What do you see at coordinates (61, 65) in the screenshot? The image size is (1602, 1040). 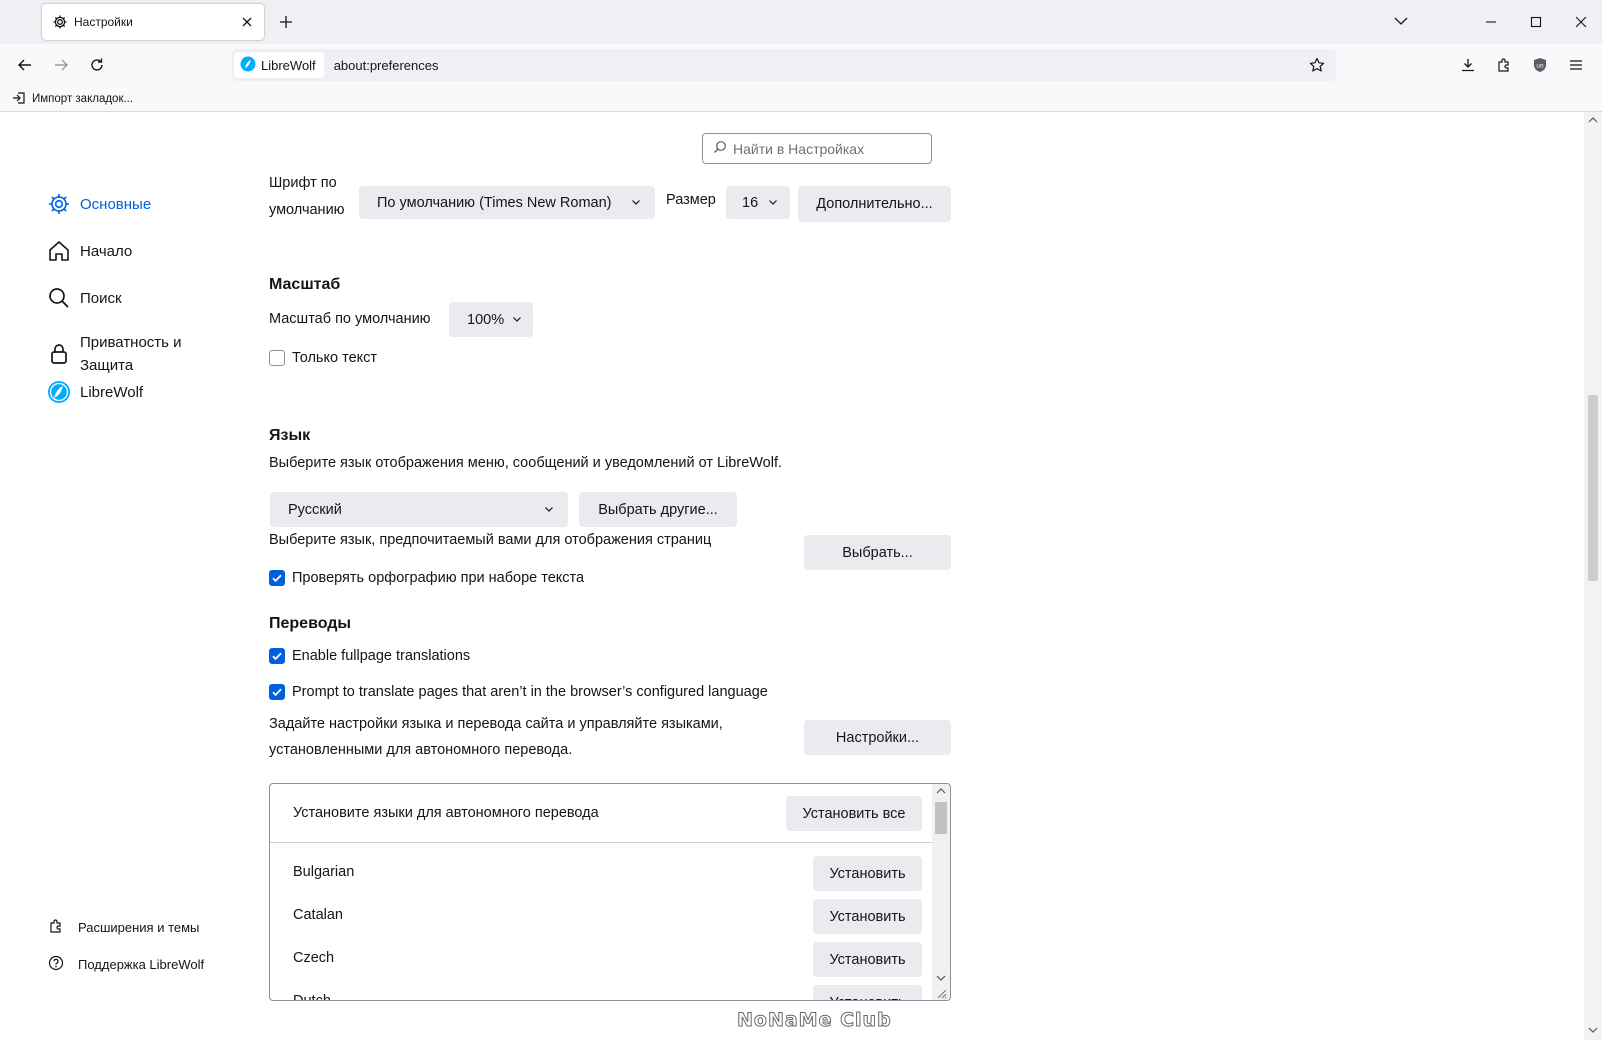 I see `forward-button` at bounding box center [61, 65].